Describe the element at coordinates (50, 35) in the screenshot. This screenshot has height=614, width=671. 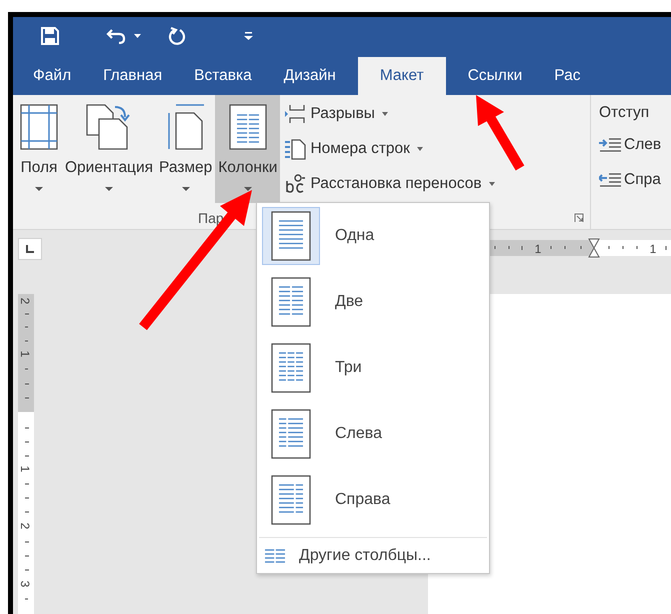
I see `save-icon` at that location.